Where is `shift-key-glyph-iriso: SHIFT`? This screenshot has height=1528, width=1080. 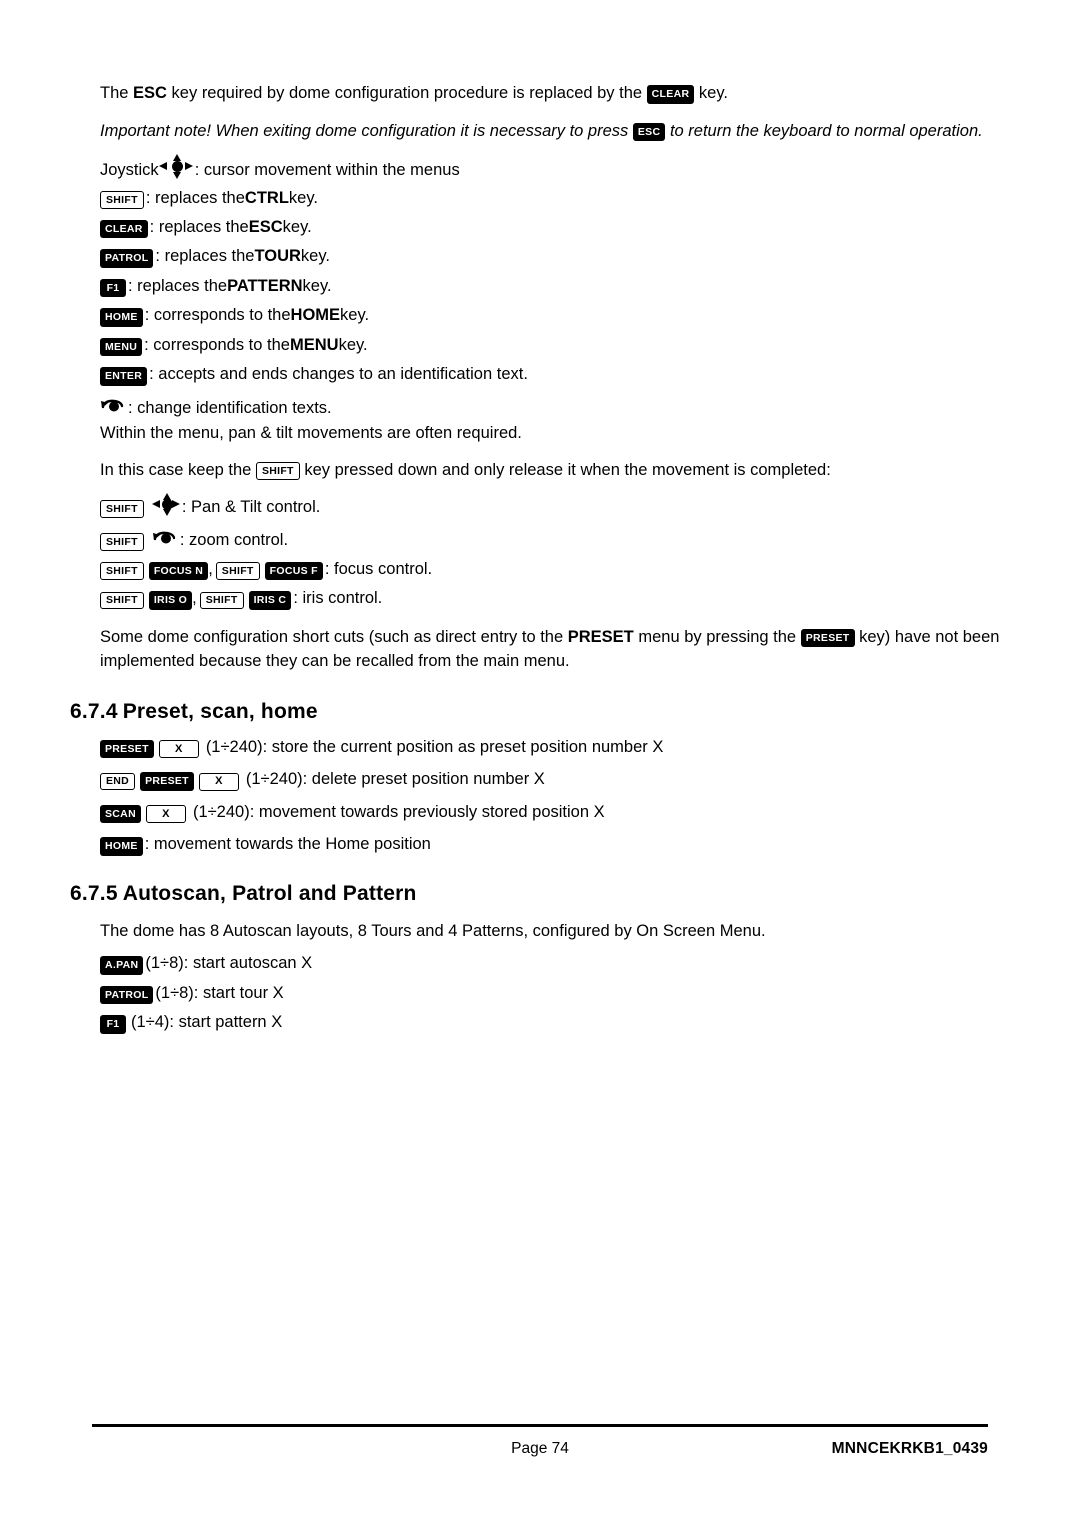 shift-key-glyph-iriso: SHIFT is located at coordinates (122, 600).